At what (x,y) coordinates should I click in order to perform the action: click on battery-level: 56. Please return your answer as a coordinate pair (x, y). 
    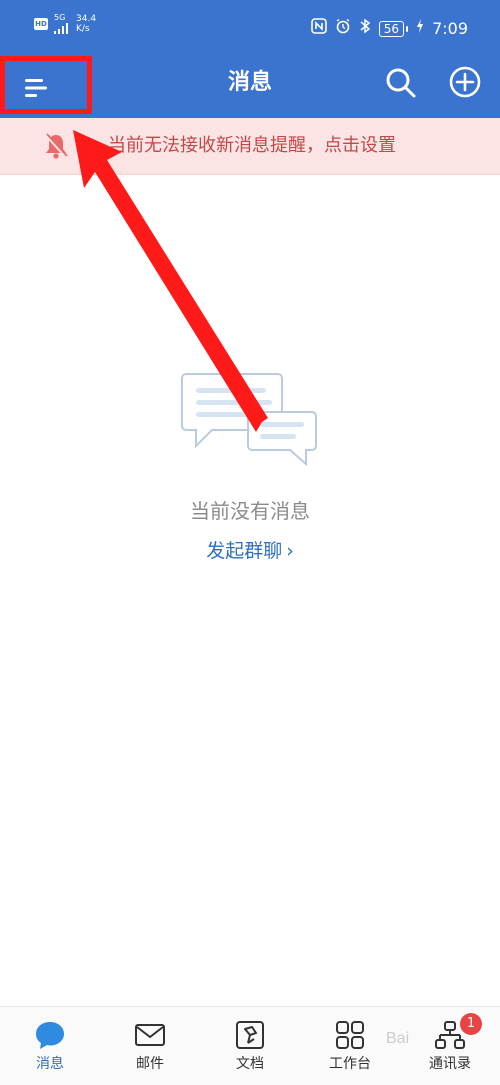
    Looking at the image, I should click on (391, 28).